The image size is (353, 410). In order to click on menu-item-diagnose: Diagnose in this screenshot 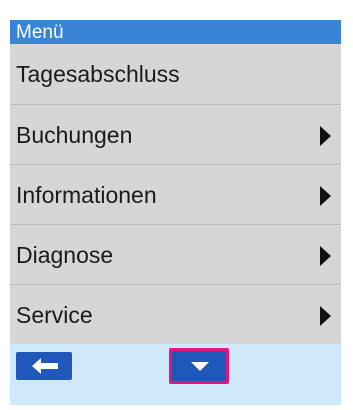, I will do `click(175, 254)`.